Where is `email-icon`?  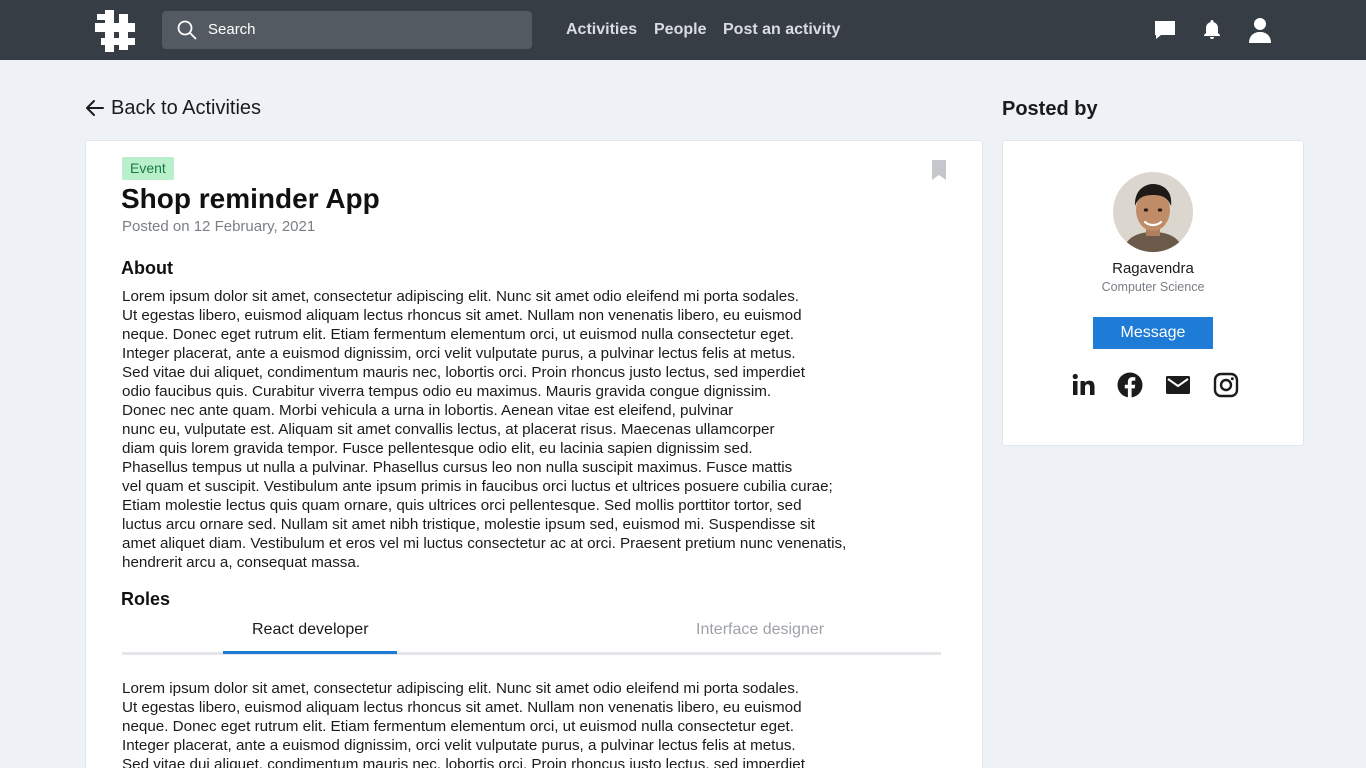 email-icon is located at coordinates (1178, 385).